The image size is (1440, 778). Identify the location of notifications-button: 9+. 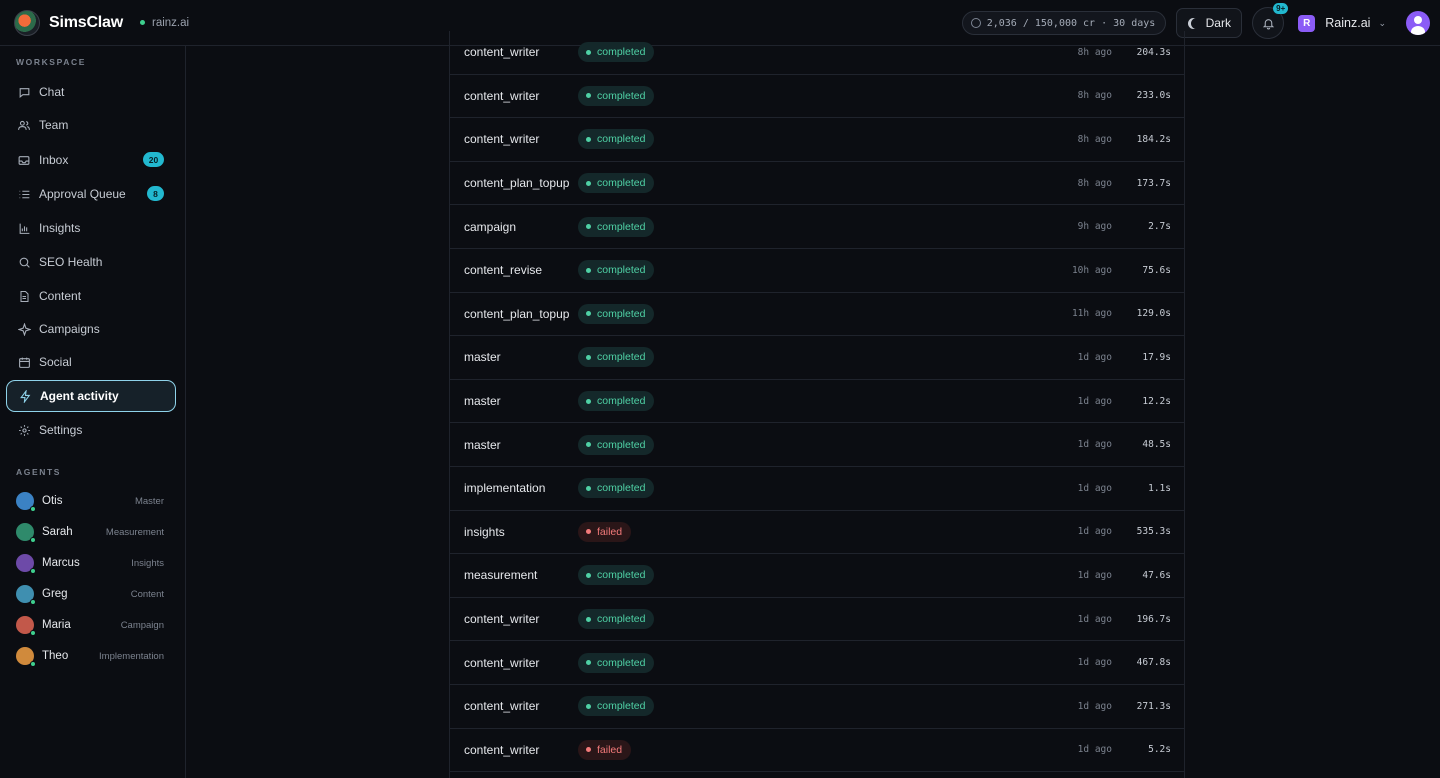
(1270, 21).